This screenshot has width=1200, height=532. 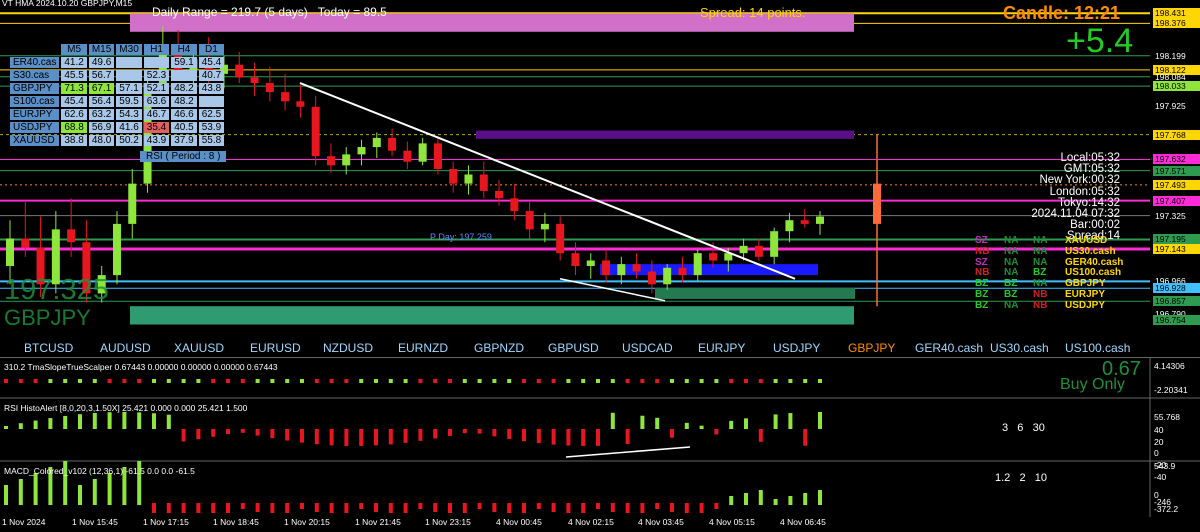 I want to click on tf-value: 43.9, so click(x=156, y=140).